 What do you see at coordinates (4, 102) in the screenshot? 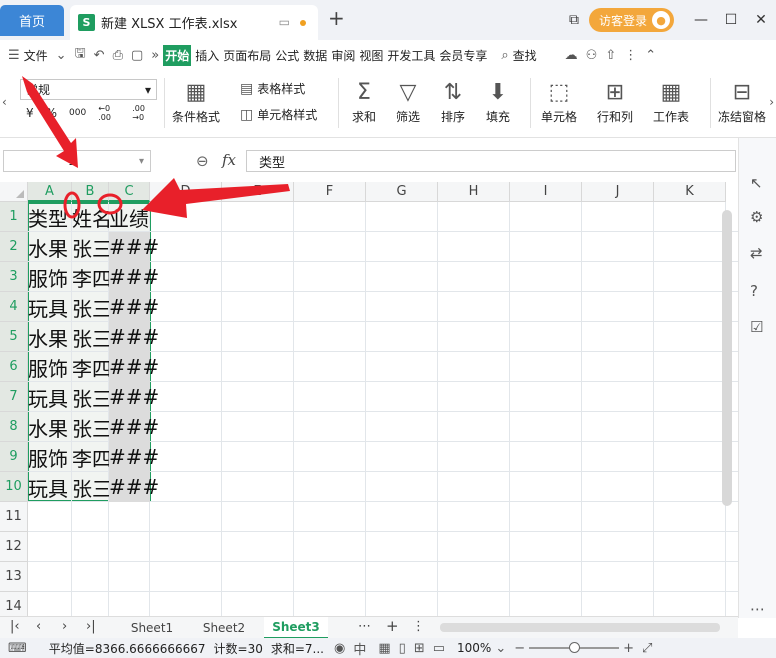
I see `ribbon-left-icon: ‹` at bounding box center [4, 102].